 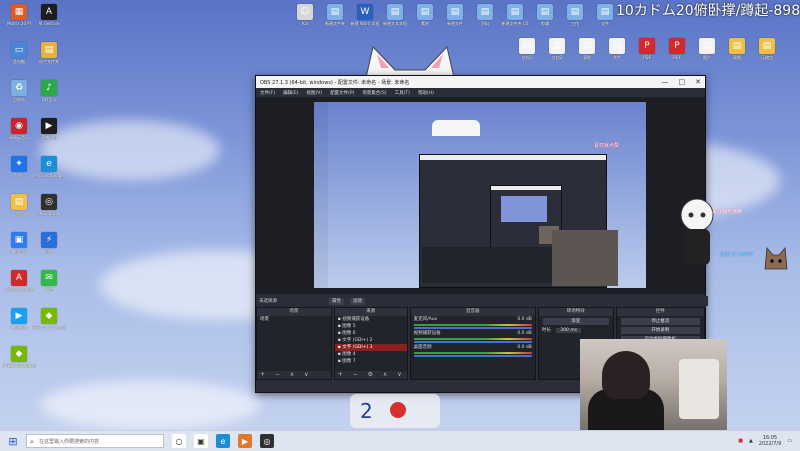 I want to click on taskbar-clock: 16:05 2022/7/9, so click(x=770, y=441).